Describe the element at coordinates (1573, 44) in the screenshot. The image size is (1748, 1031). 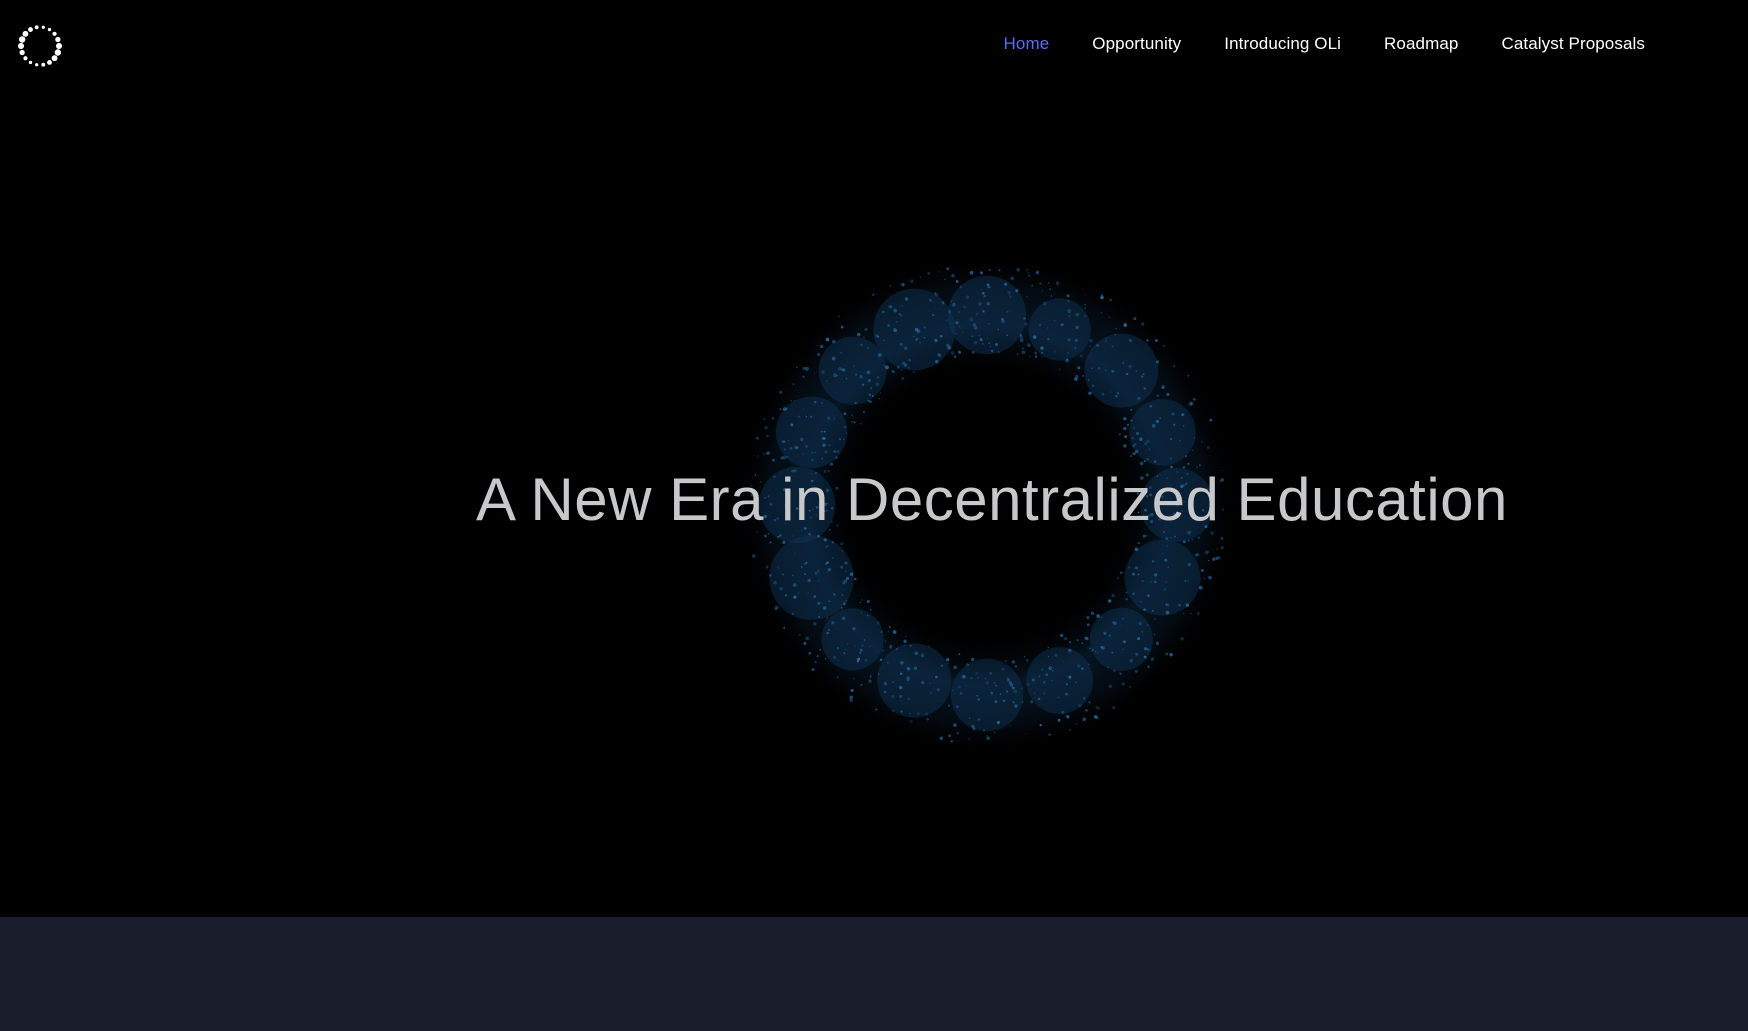
I see `nav-item-catalyst-proposals: Catalyst Proposals` at that location.